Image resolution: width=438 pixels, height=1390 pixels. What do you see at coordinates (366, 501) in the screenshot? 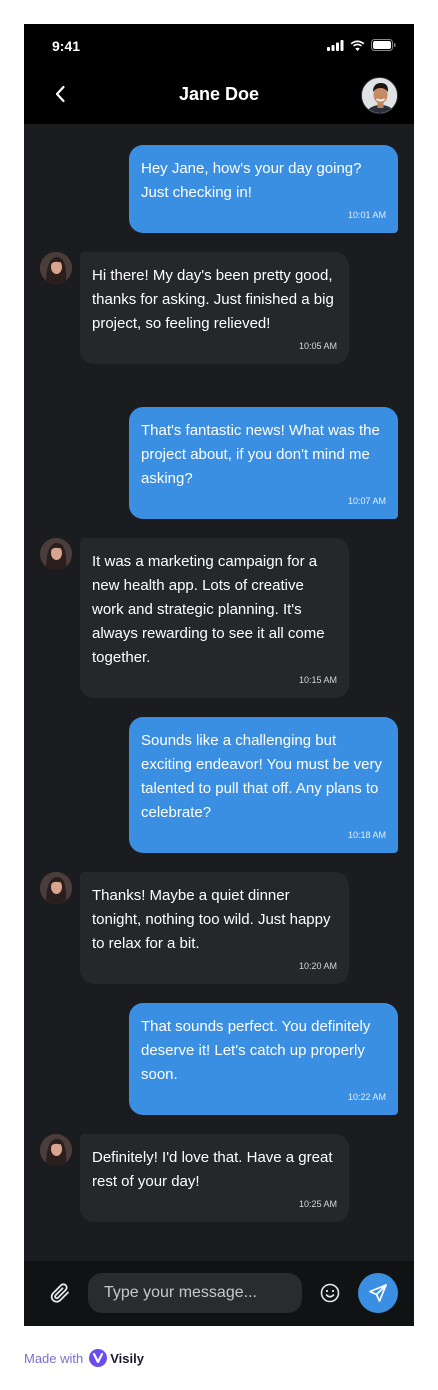
I see `message-time: 10:07 AM` at bounding box center [366, 501].